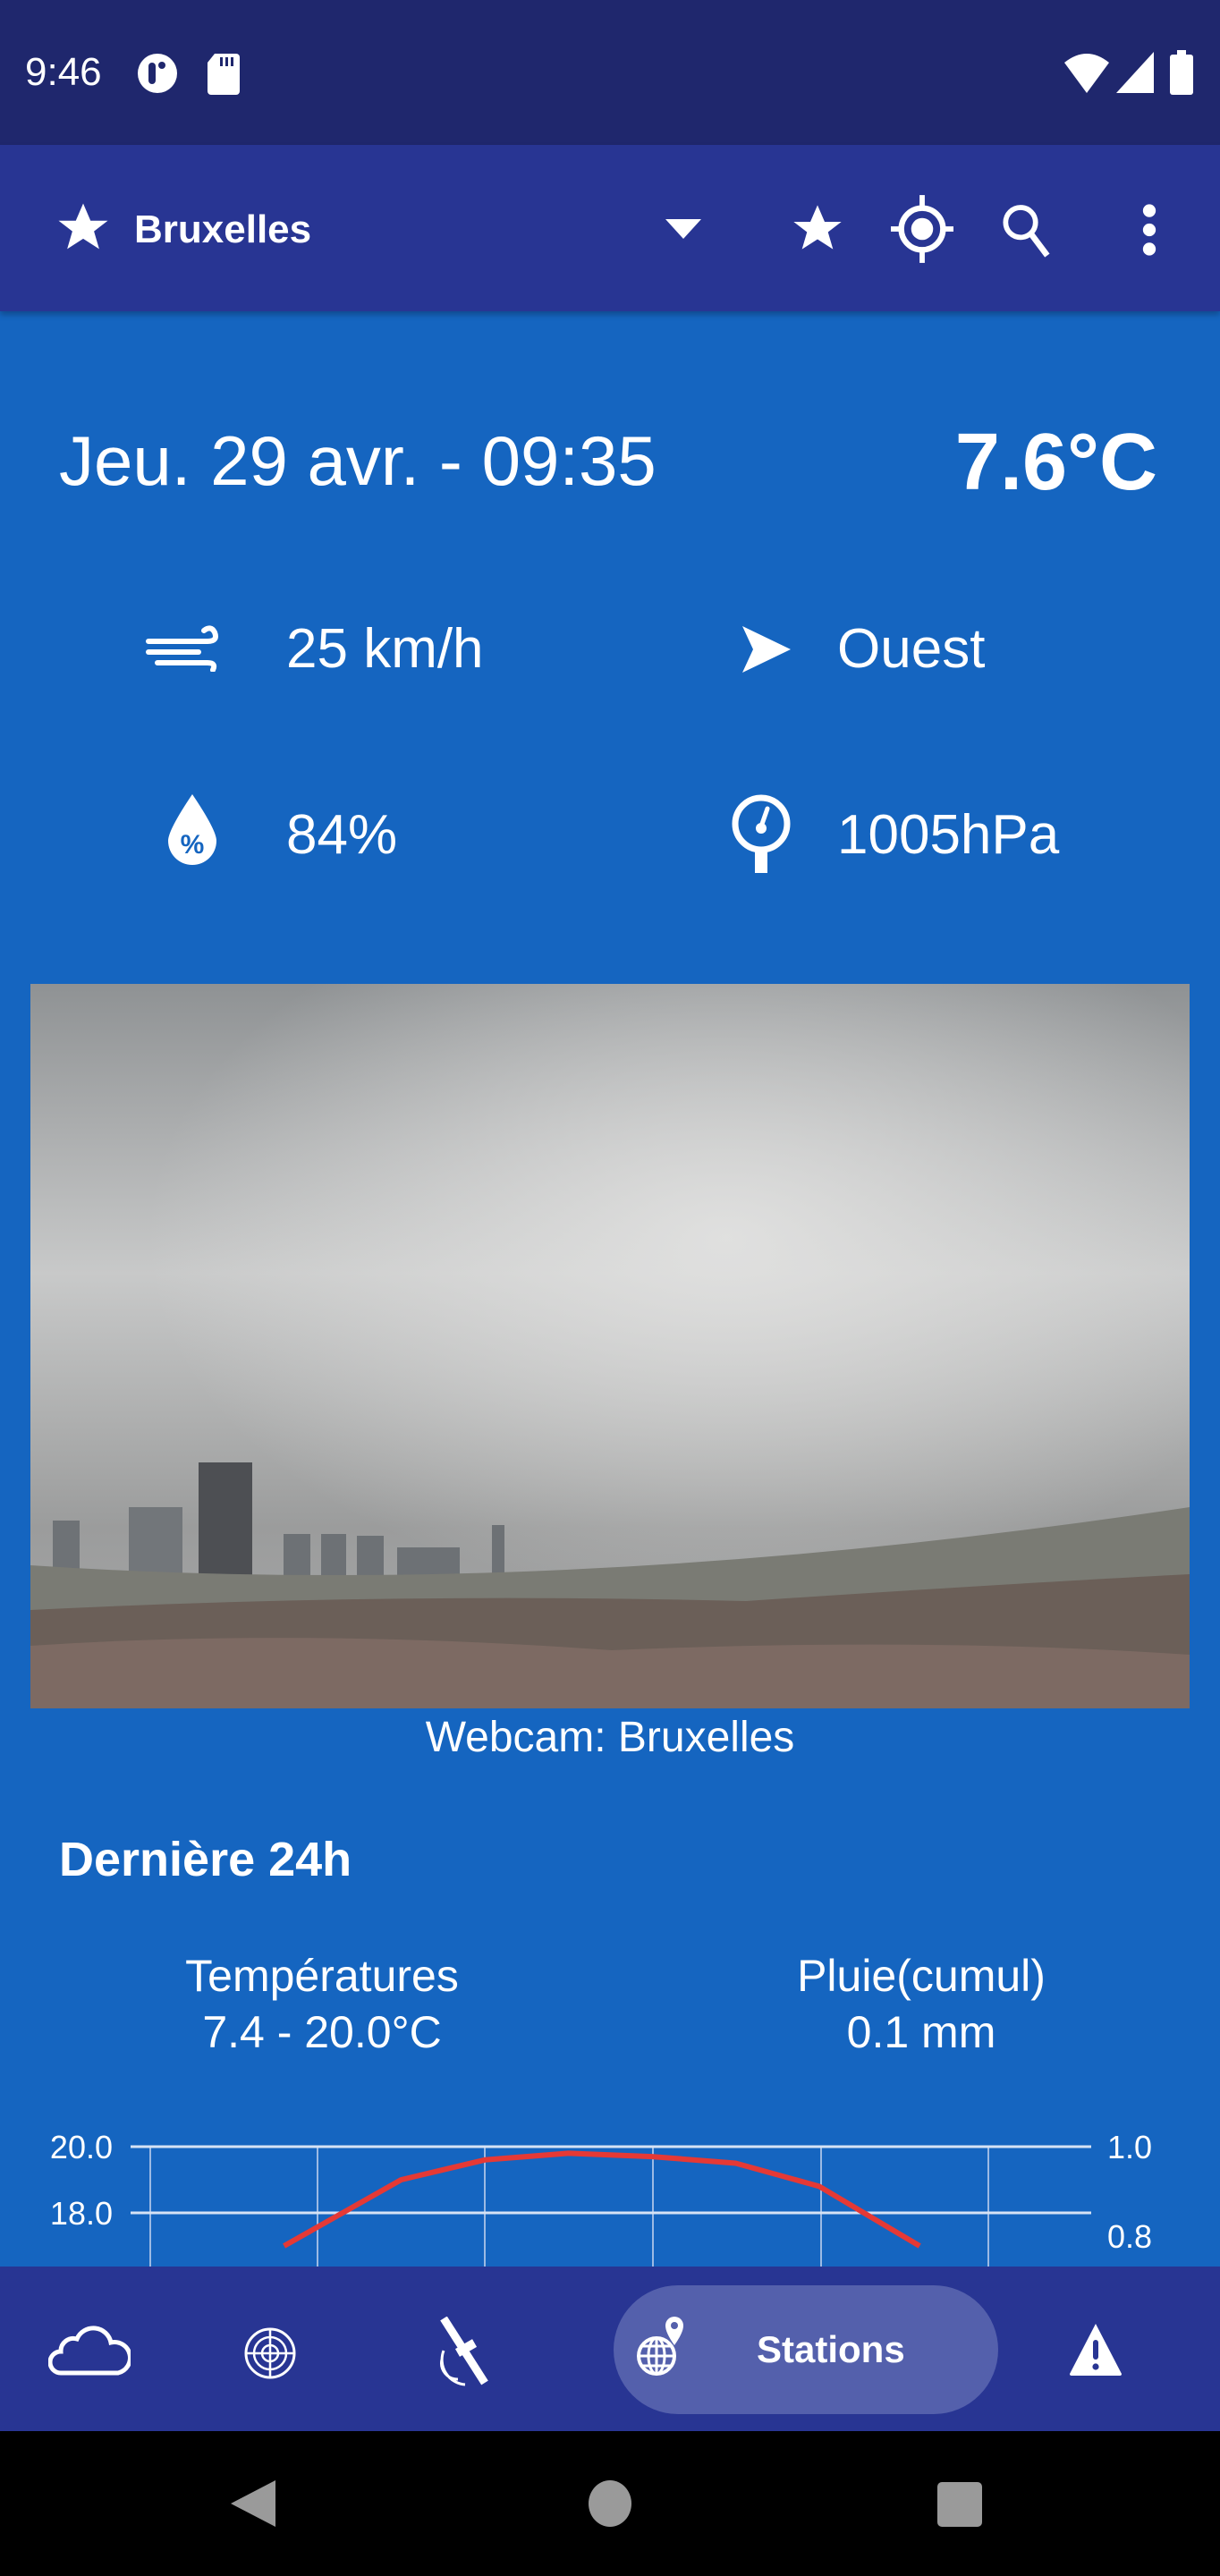 Image resolution: width=1220 pixels, height=2576 pixels. What do you see at coordinates (660, 2346) in the screenshot?
I see `globe-pin-icon` at bounding box center [660, 2346].